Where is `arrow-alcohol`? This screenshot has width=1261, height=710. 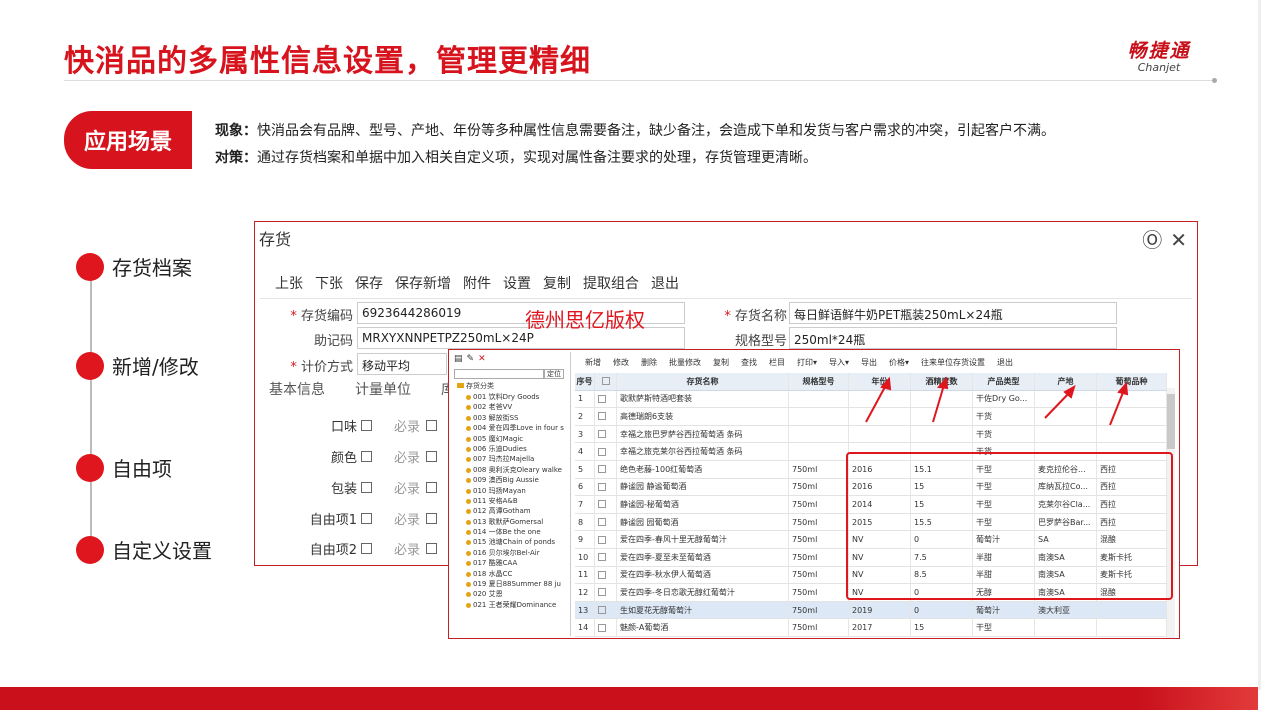
arrow-alcohol is located at coordinates (938, 403).